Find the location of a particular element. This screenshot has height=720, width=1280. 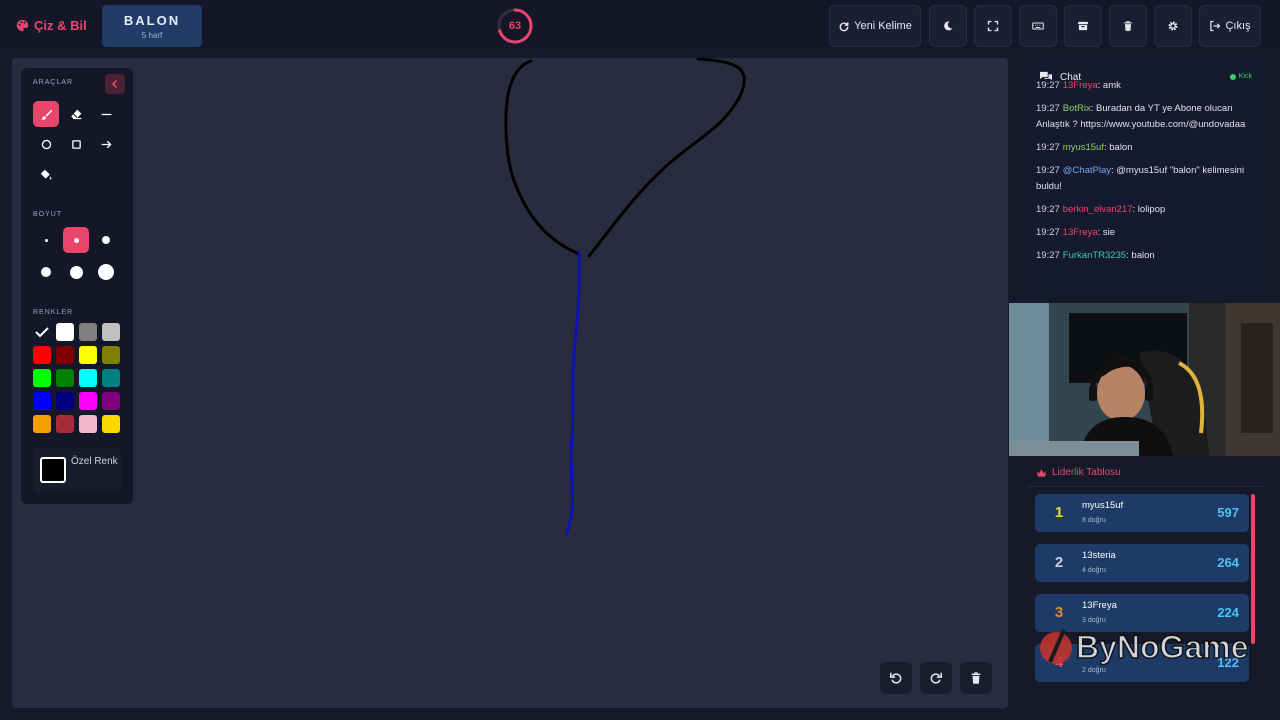

leaderboard-row: 2 13steria 4 doğru 264 is located at coordinates (1142, 563).